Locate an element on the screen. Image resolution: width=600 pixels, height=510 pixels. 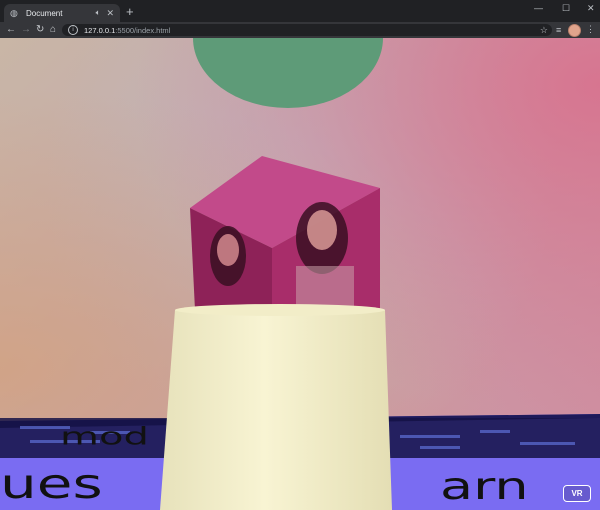
kebab-menu-icon: ⋮ is located at coordinates (590, 29).